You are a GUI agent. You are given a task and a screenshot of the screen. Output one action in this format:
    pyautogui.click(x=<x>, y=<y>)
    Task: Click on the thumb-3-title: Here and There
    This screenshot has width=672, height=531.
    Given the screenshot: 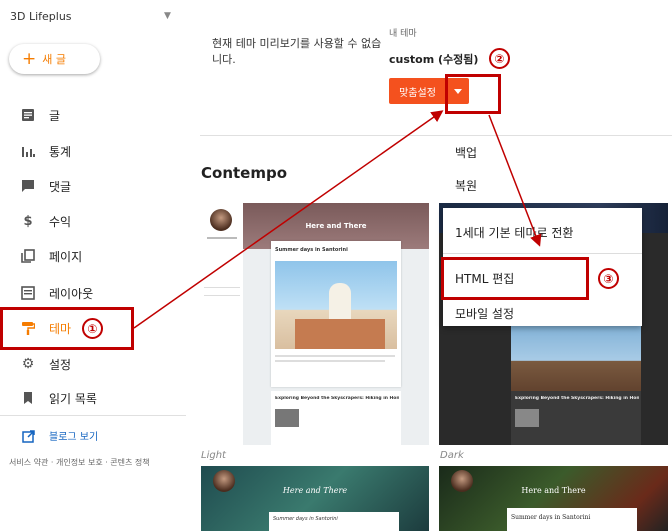 What is the action you would take?
    pyautogui.click(x=315, y=490)
    